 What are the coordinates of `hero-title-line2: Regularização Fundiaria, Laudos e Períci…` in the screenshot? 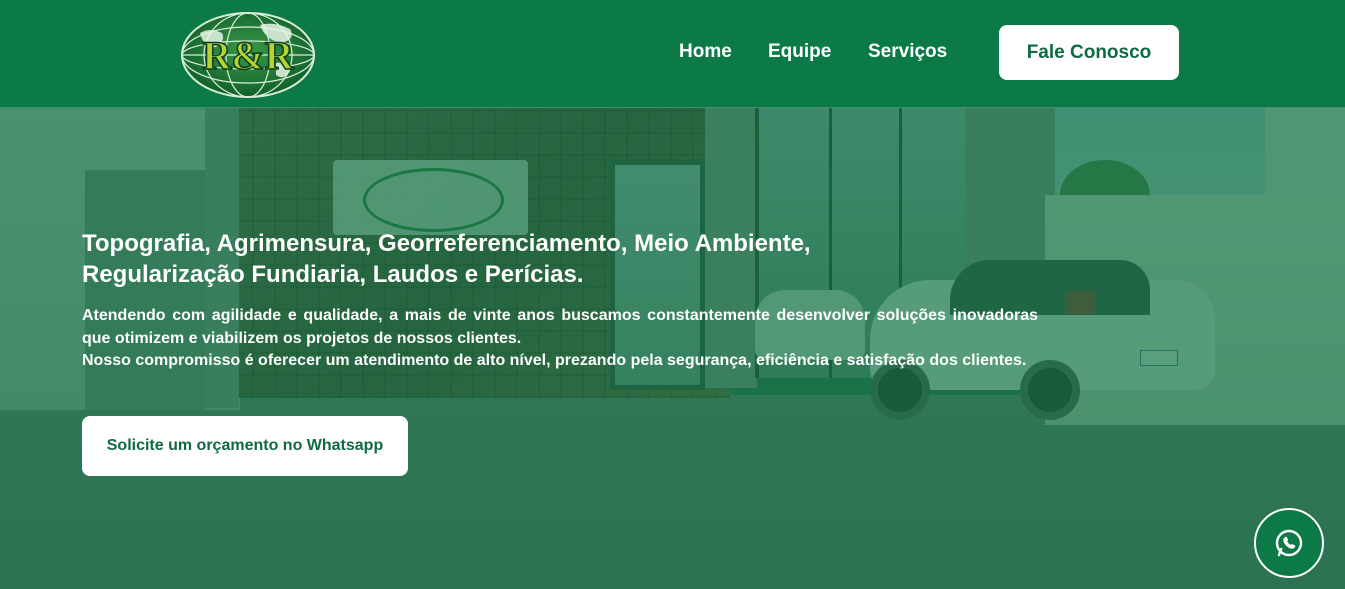 It's located at (333, 274).